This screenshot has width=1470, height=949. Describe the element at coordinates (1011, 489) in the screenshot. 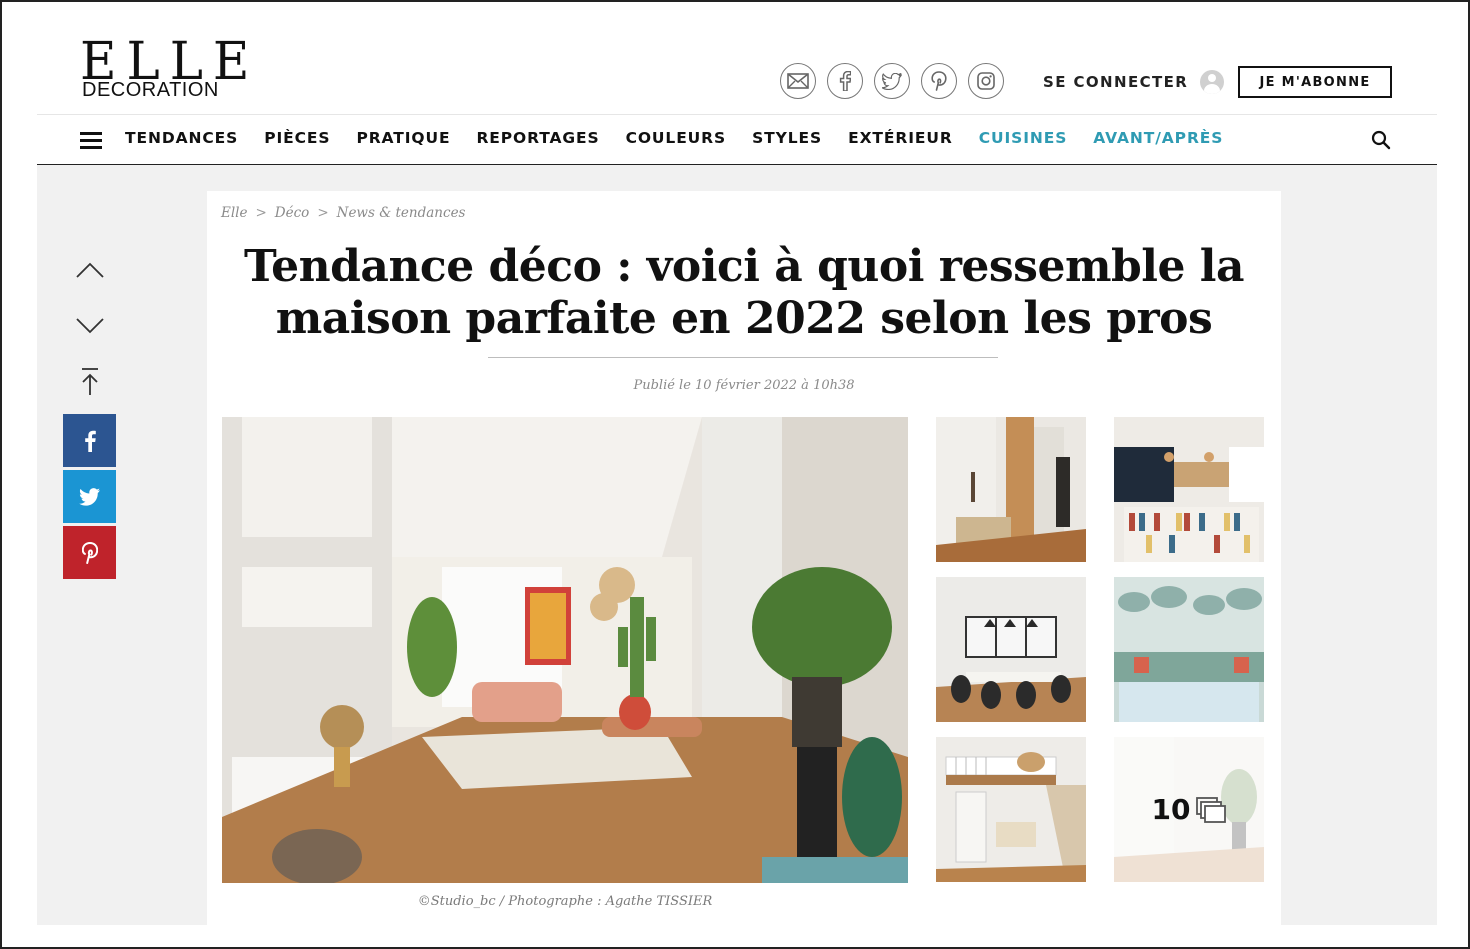

I see `gallery-thumbnail-entrance` at that location.